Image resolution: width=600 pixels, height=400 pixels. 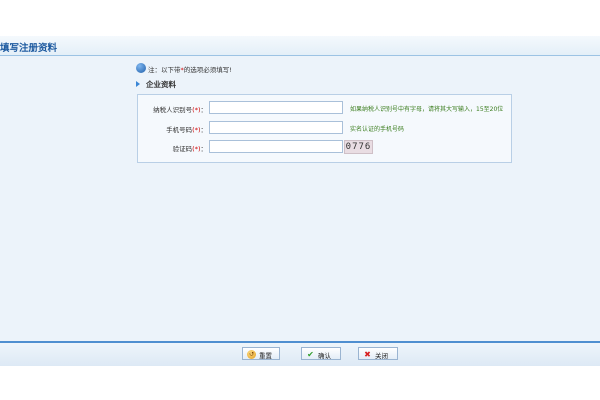 What do you see at coordinates (427, 109) in the screenshot?
I see `tax-id-hint: 如果纳税人识别号中有字母，请将其大写输入，15至20位` at bounding box center [427, 109].